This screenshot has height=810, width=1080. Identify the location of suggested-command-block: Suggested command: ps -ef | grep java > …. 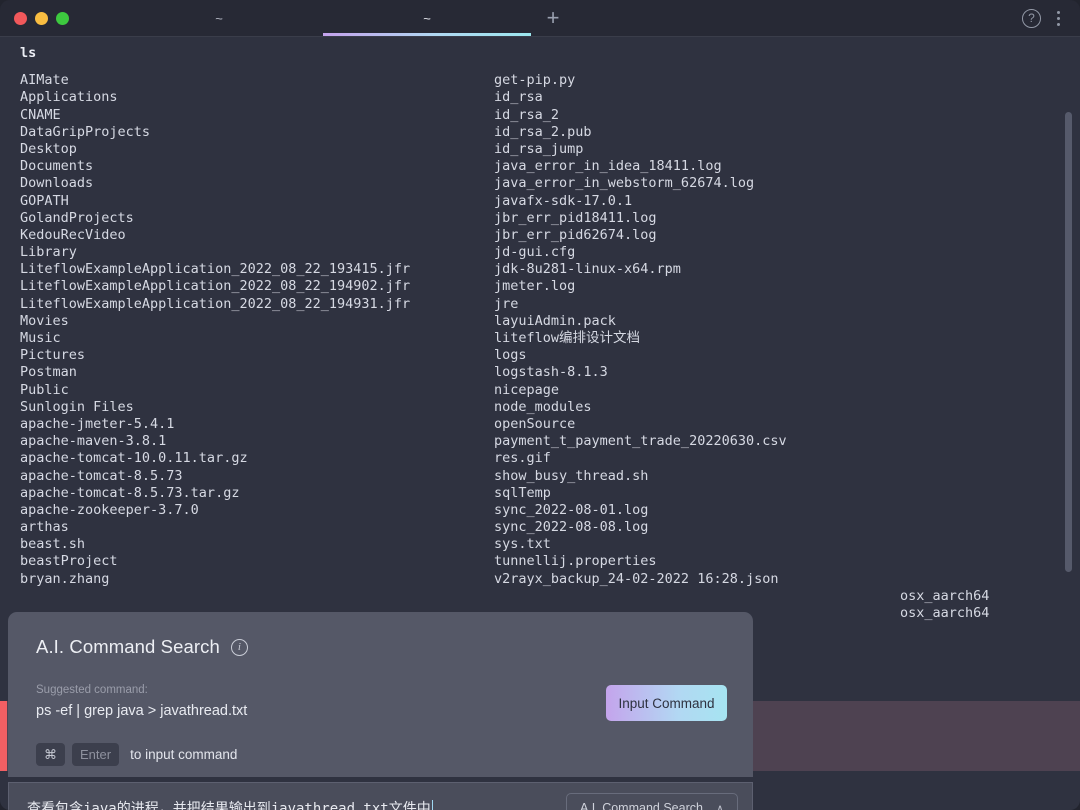
(141, 701).